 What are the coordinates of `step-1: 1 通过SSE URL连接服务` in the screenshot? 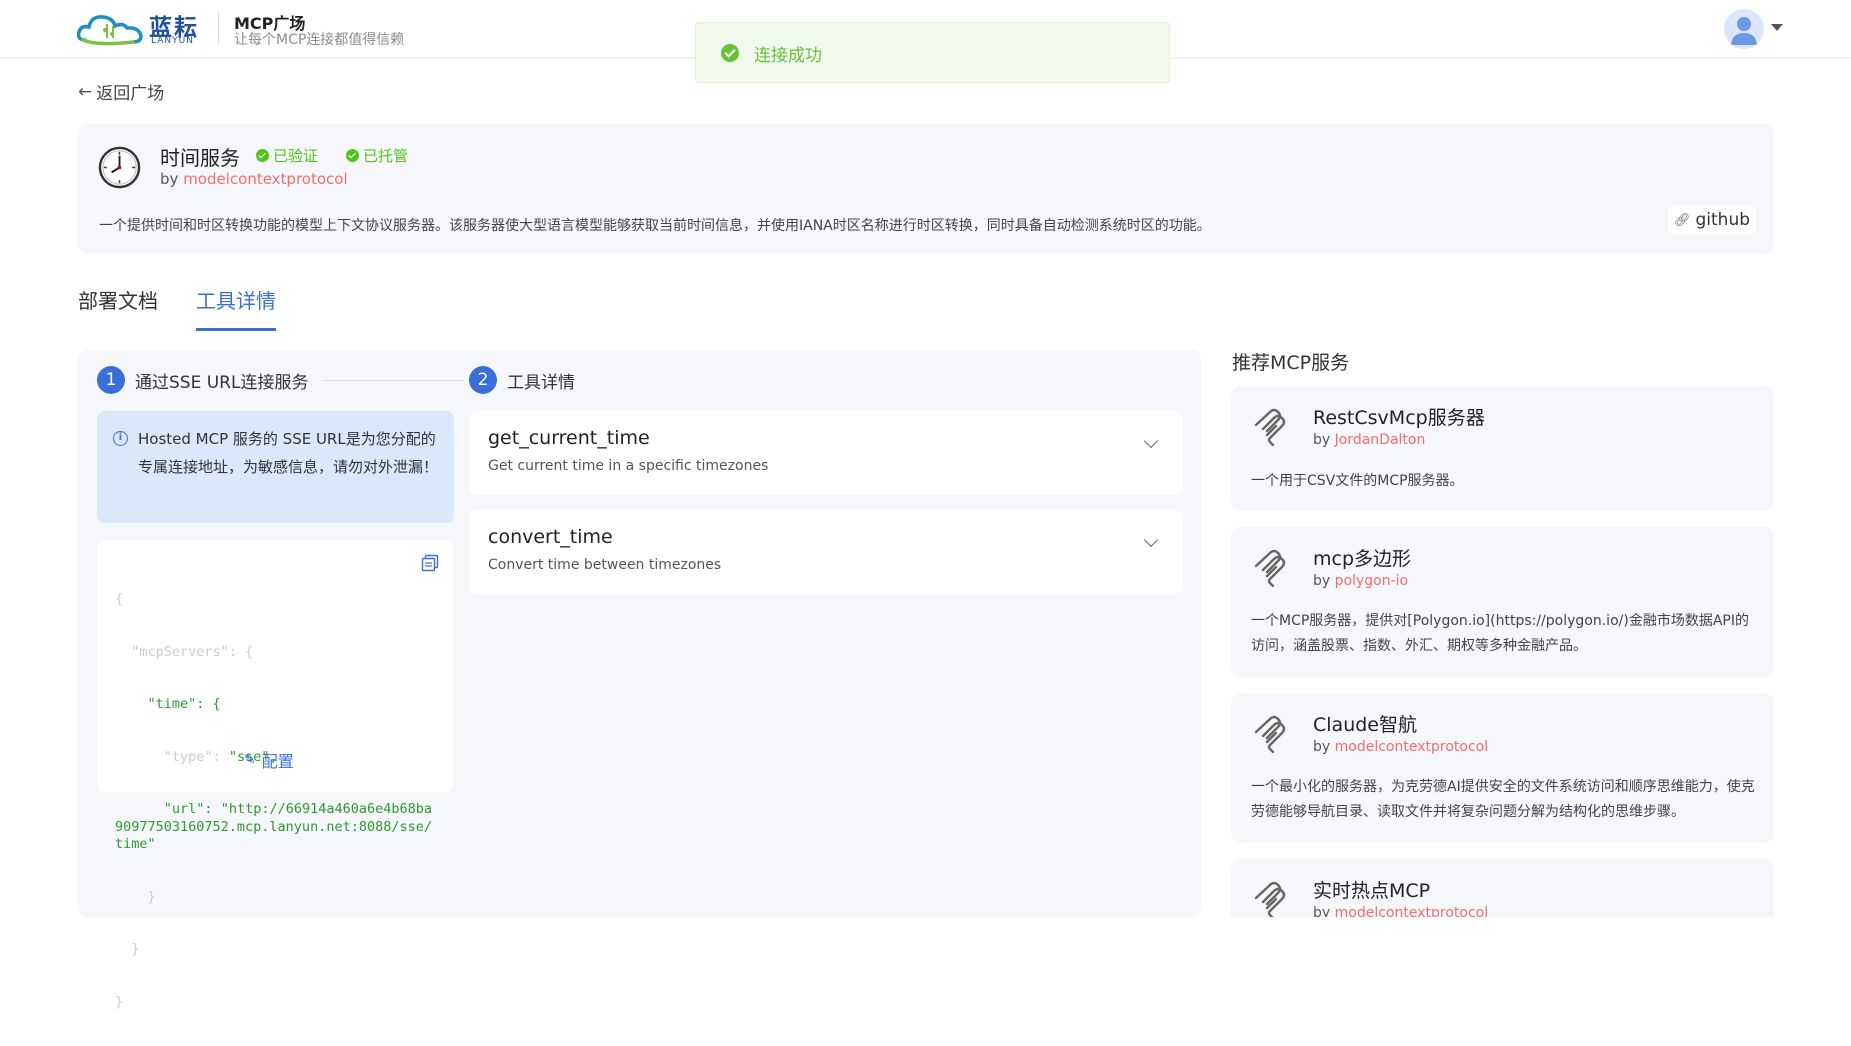 It's located at (202, 380).